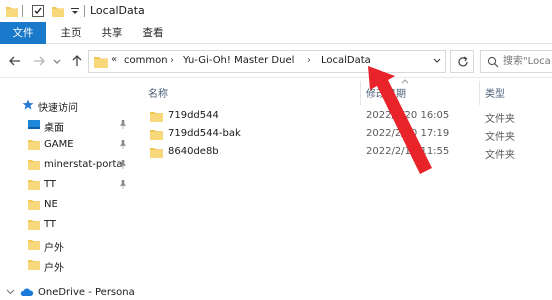 This screenshot has height=300, width=552. I want to click on search-input, so click(527, 61).